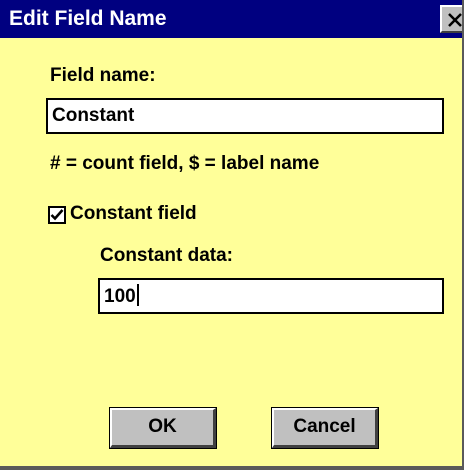 The image size is (466, 474). What do you see at coordinates (271, 296) in the screenshot?
I see `constant-data-input: 100` at bounding box center [271, 296].